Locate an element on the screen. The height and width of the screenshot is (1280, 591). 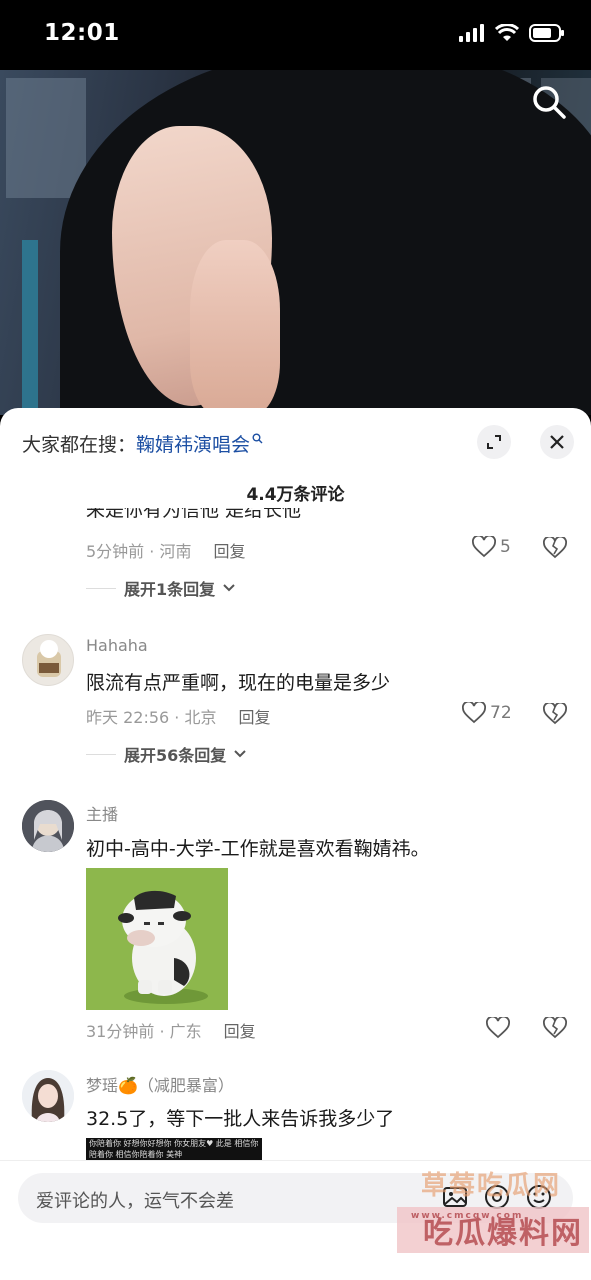
video-subject-hand is located at coordinates (235, 327).